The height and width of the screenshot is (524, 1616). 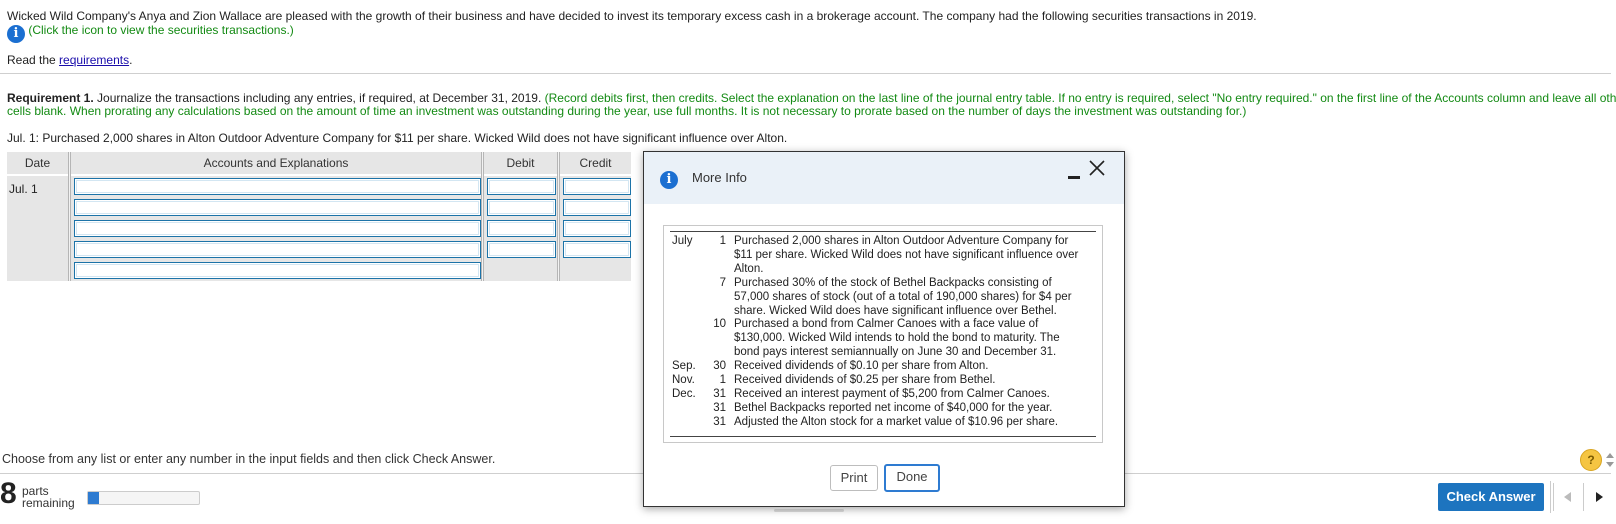 I want to click on explanation-input, so click(x=277, y=270).